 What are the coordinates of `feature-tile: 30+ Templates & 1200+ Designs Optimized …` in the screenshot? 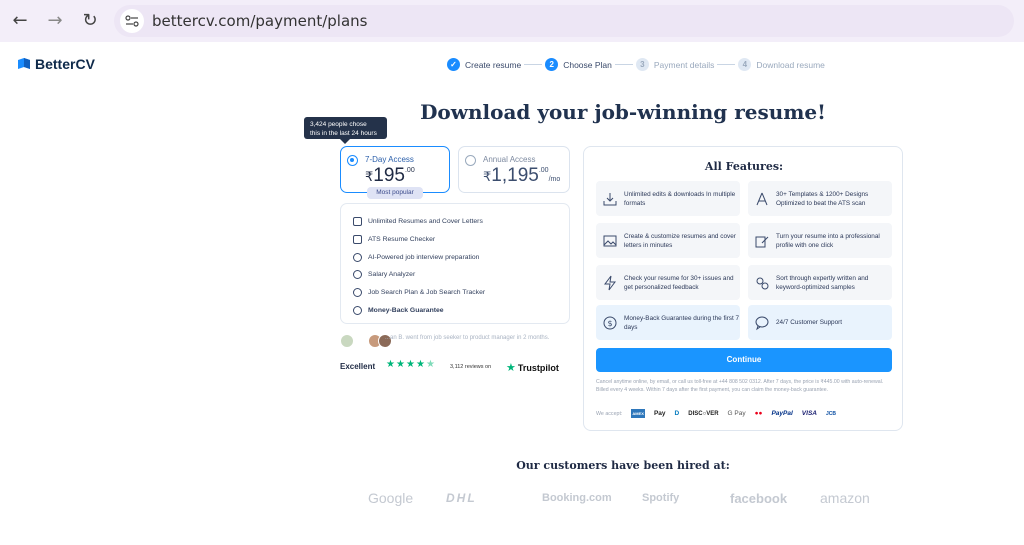 It's located at (820, 198).